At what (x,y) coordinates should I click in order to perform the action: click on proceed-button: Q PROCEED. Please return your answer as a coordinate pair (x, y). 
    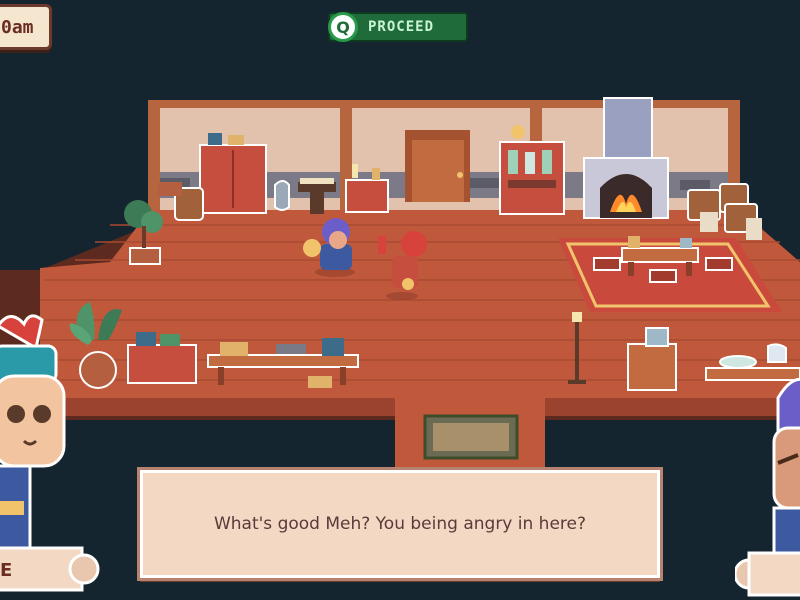
    Looking at the image, I should click on (398, 27).